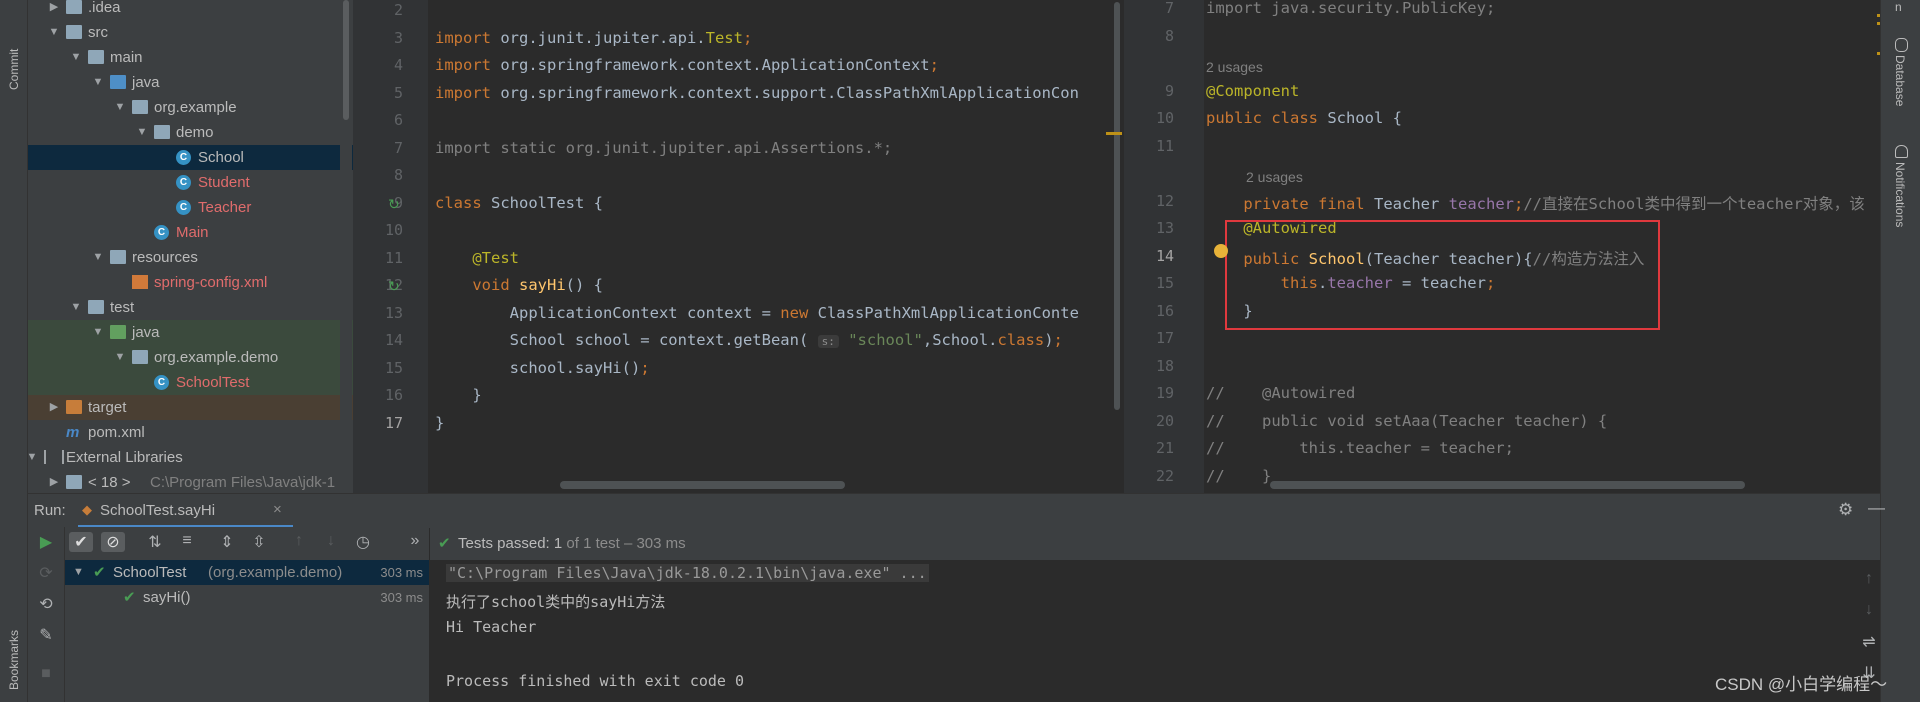  Describe the element at coordinates (1164, 118) in the screenshot. I see `line-number: 10` at that location.